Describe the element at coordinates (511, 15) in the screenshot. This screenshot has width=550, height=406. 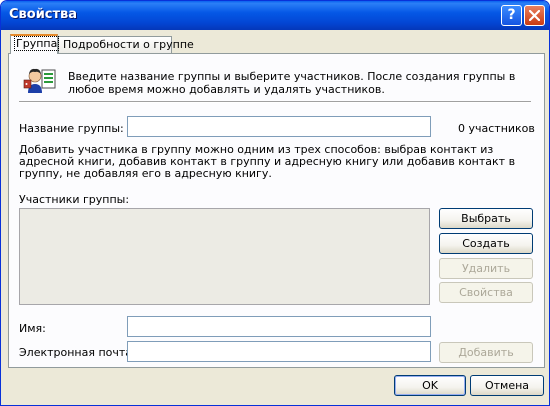
I see `help-button: ?` at that location.